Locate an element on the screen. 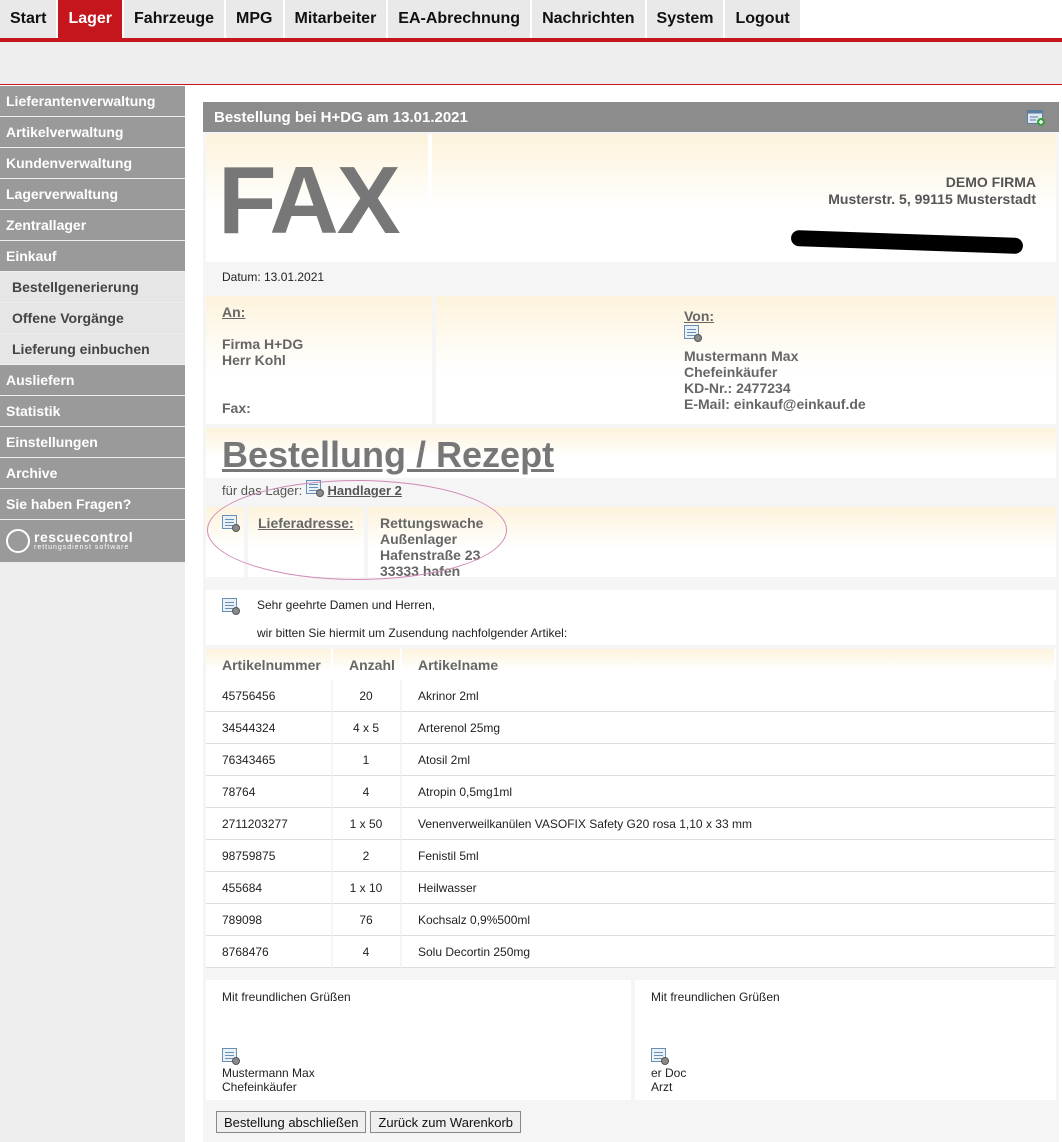 This screenshot has height=1142, width=1062. table-row: 45756456 20 Akrinor 2ml is located at coordinates (631, 696).